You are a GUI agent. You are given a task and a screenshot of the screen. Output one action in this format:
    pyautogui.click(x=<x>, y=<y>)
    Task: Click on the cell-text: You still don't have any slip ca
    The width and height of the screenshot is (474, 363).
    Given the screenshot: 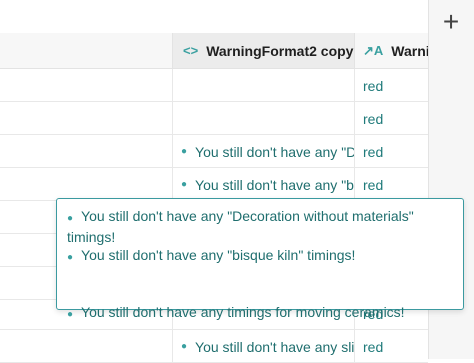 What is the action you would take?
    pyautogui.click(x=275, y=346)
    